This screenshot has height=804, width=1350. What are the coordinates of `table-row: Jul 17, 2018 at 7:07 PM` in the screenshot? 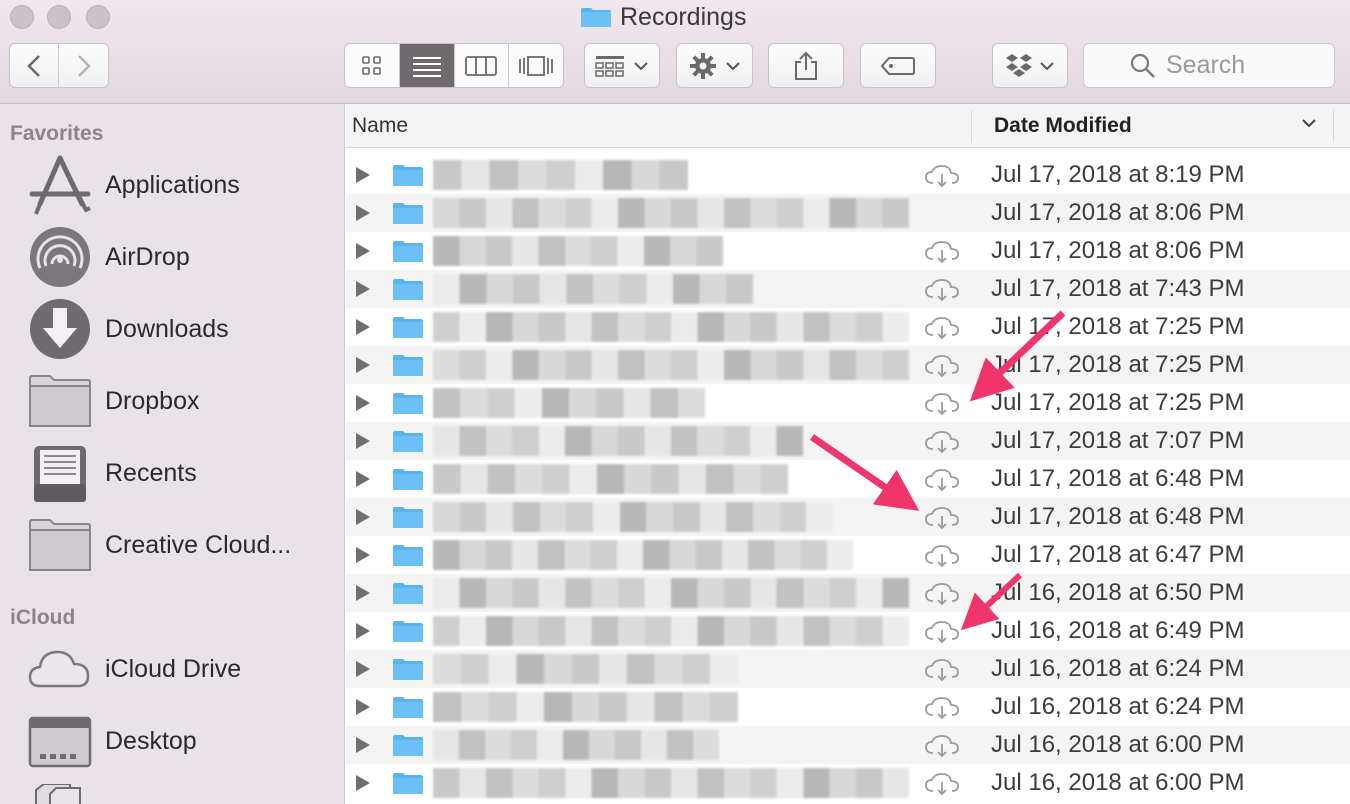 It's located at (848, 441).